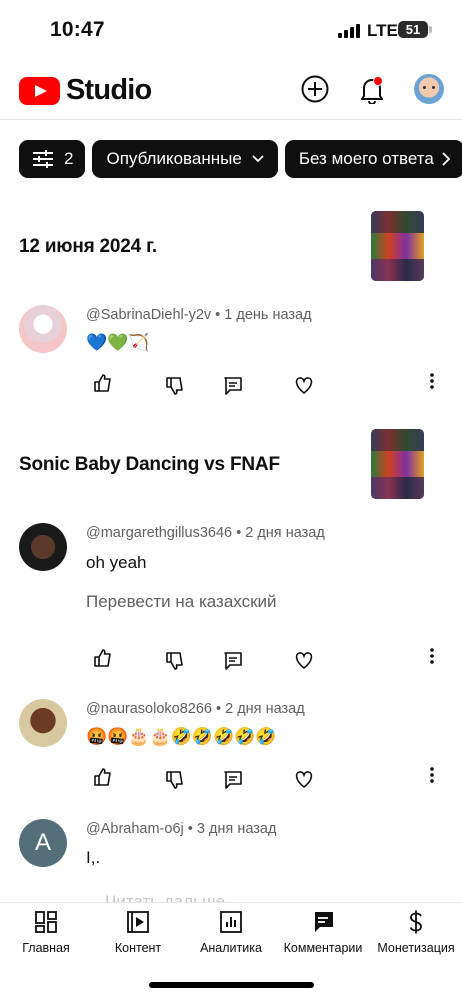  Describe the element at coordinates (181, 736) in the screenshot. I see `comment-text: 🤬🤬🎂🎂🤣🤣🤣🤣🤣` at that location.